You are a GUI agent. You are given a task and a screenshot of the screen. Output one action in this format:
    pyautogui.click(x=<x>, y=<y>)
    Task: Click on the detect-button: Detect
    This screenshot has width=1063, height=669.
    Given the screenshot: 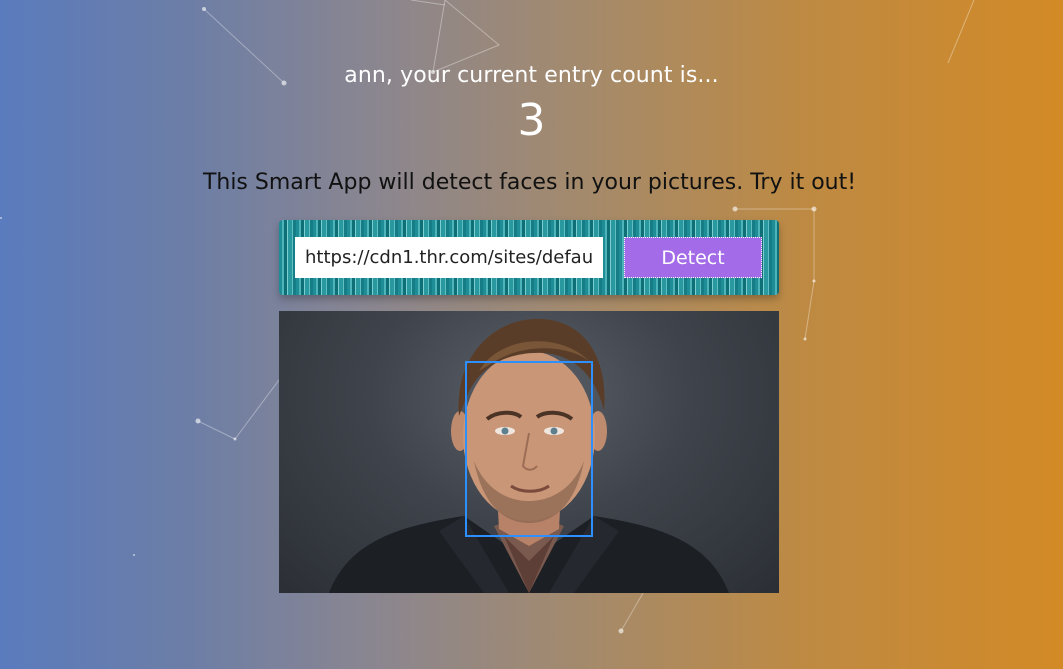 What is the action you would take?
    pyautogui.click(x=693, y=257)
    